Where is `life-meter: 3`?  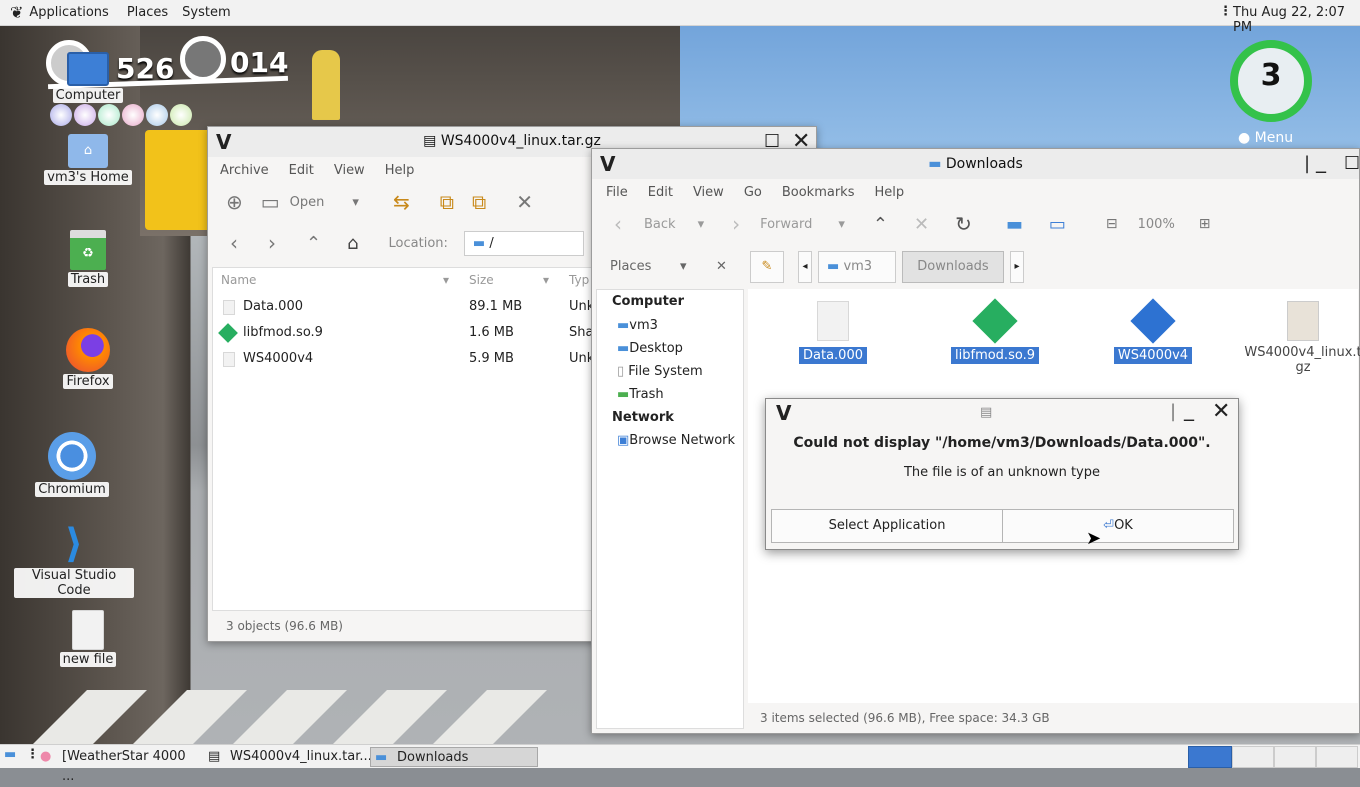
life-meter: 3 is located at coordinates (1271, 81).